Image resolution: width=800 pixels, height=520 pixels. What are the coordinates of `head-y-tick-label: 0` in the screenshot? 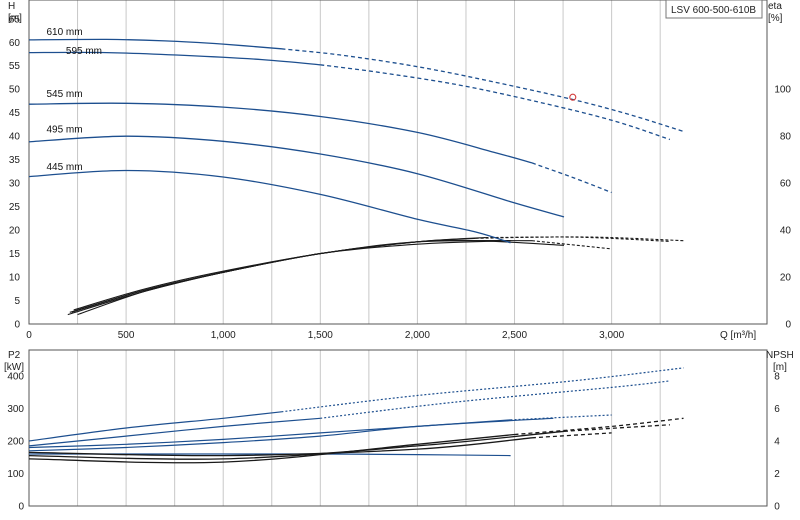 It's located at (17, 325).